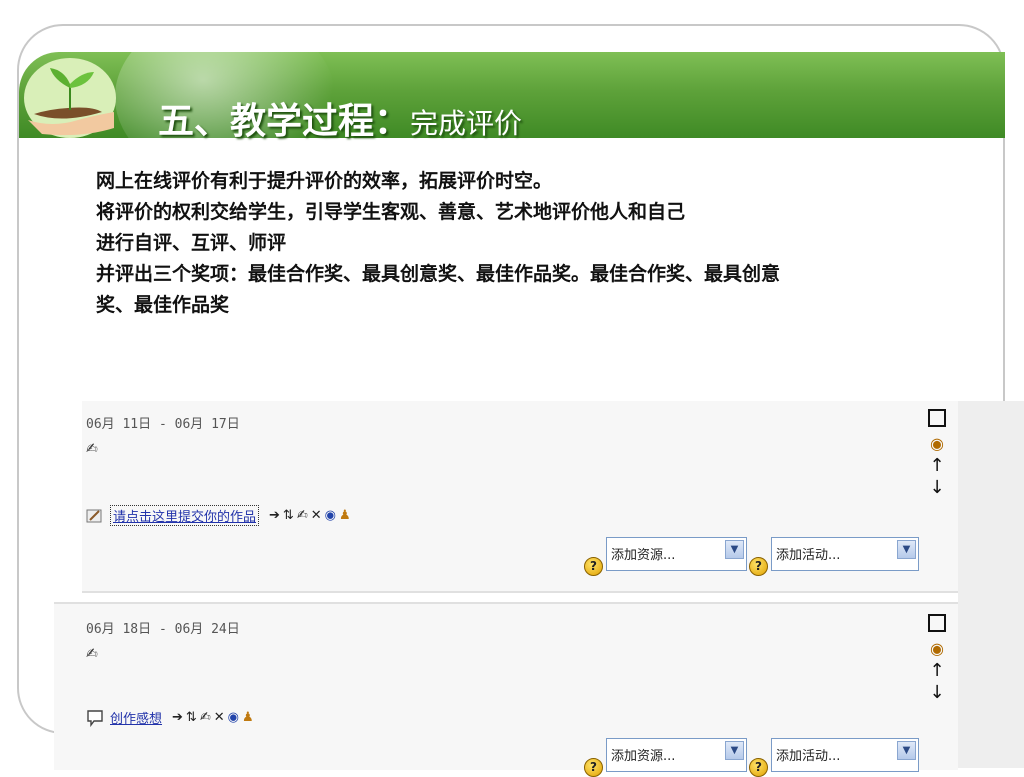 This screenshot has height=777, width=1024. I want to click on week-date: 06月 11日 - 06月 17日, so click(163, 424).